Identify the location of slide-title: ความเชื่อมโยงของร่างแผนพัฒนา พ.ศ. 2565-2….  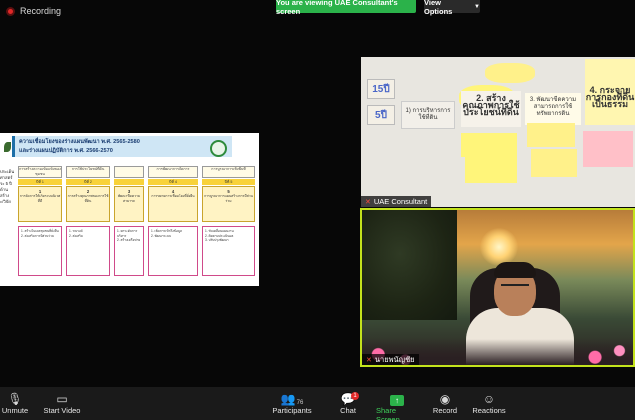
(79, 142).